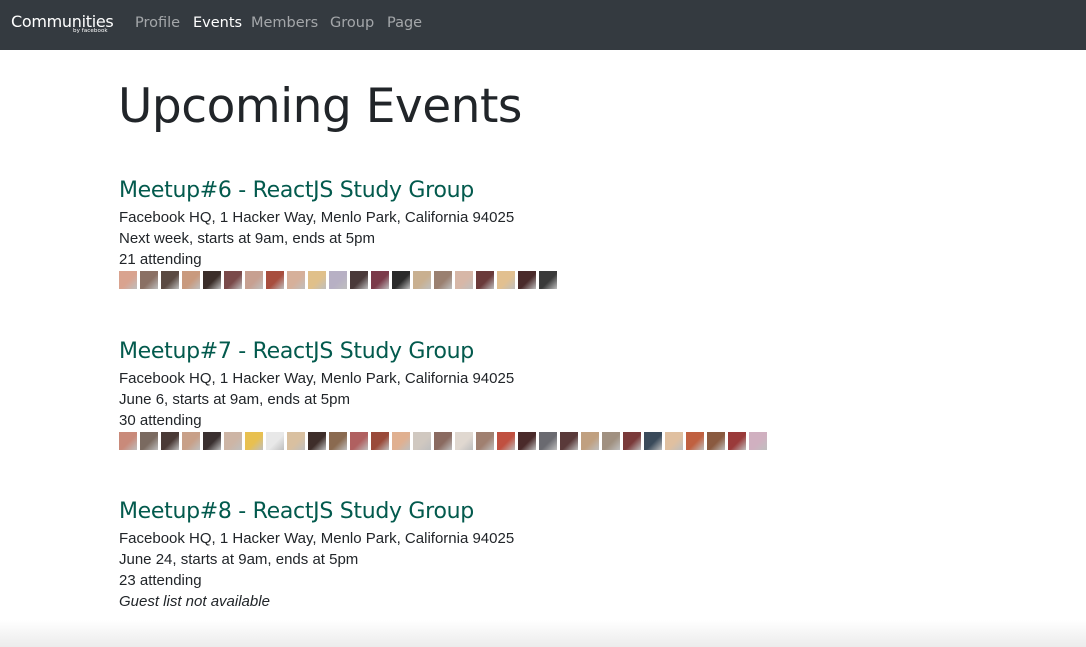 This screenshot has height=647, width=1086. What do you see at coordinates (316, 512) in the screenshot?
I see `event-title-link: Meetup#8 - ReactJS Study Group` at bounding box center [316, 512].